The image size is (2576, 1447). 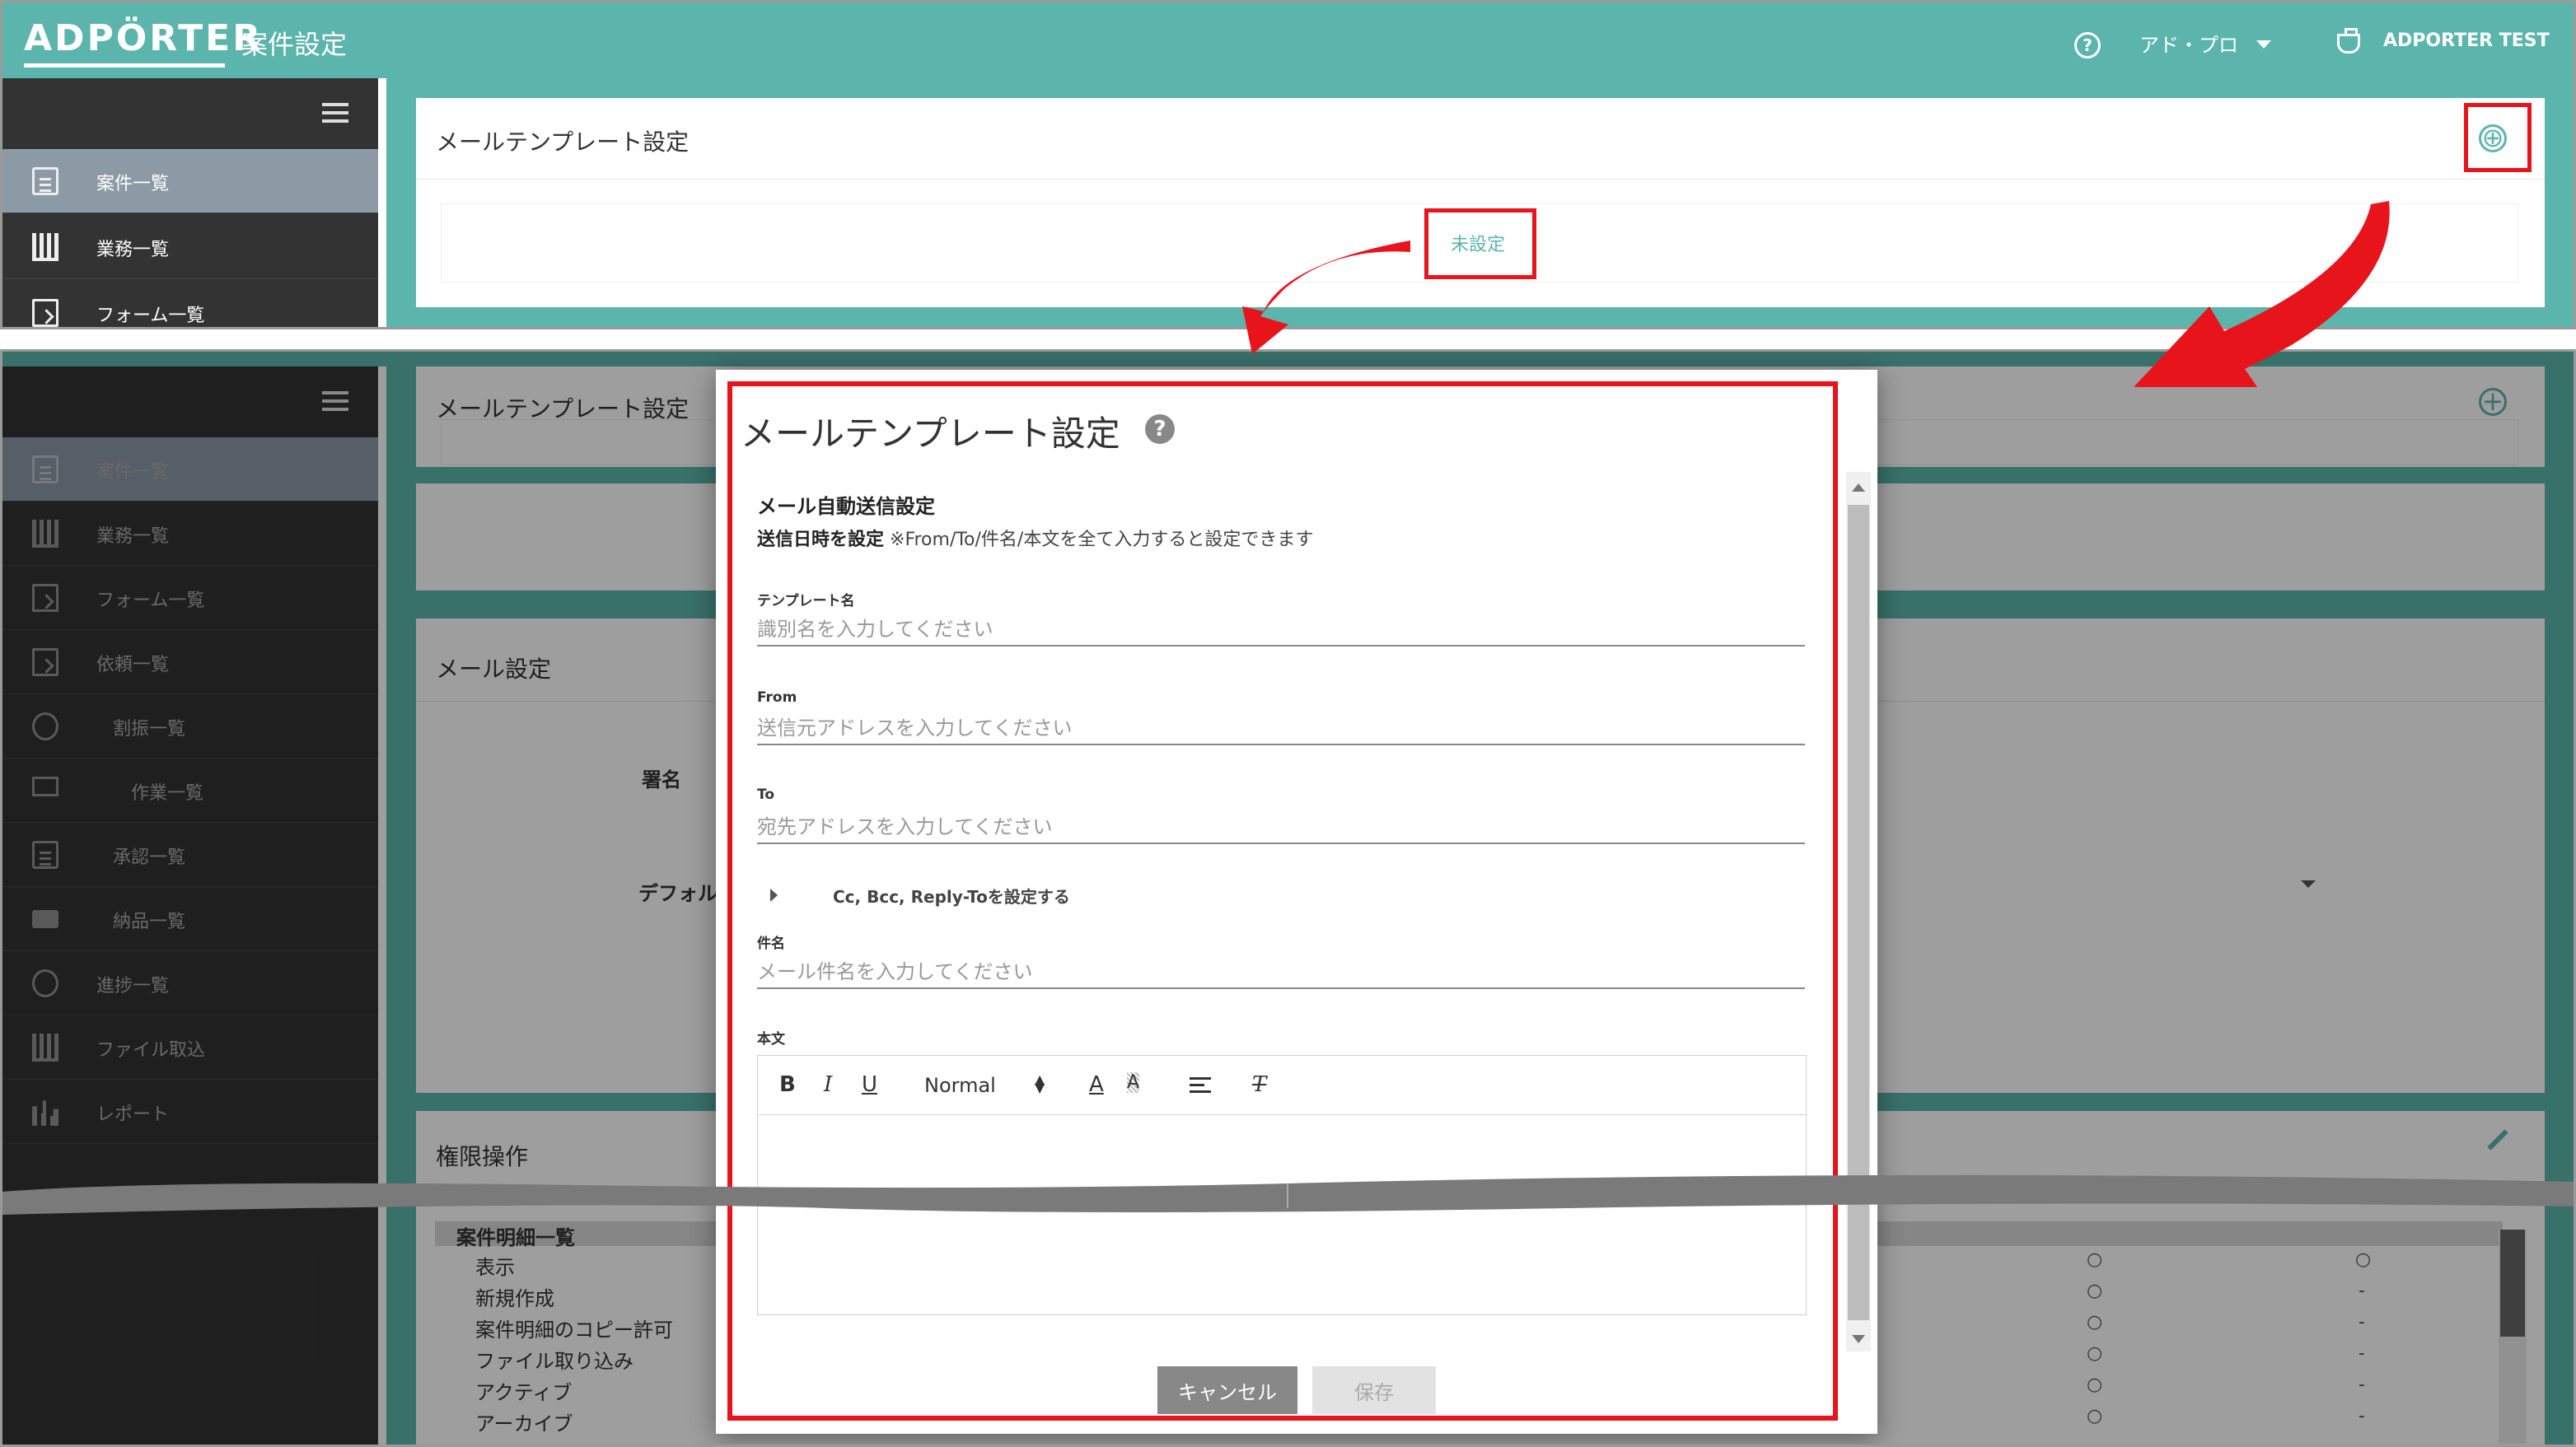 I want to click on sidebar: 案件一覧 業務一覧 フォーム一覧, so click(x=190, y=202).